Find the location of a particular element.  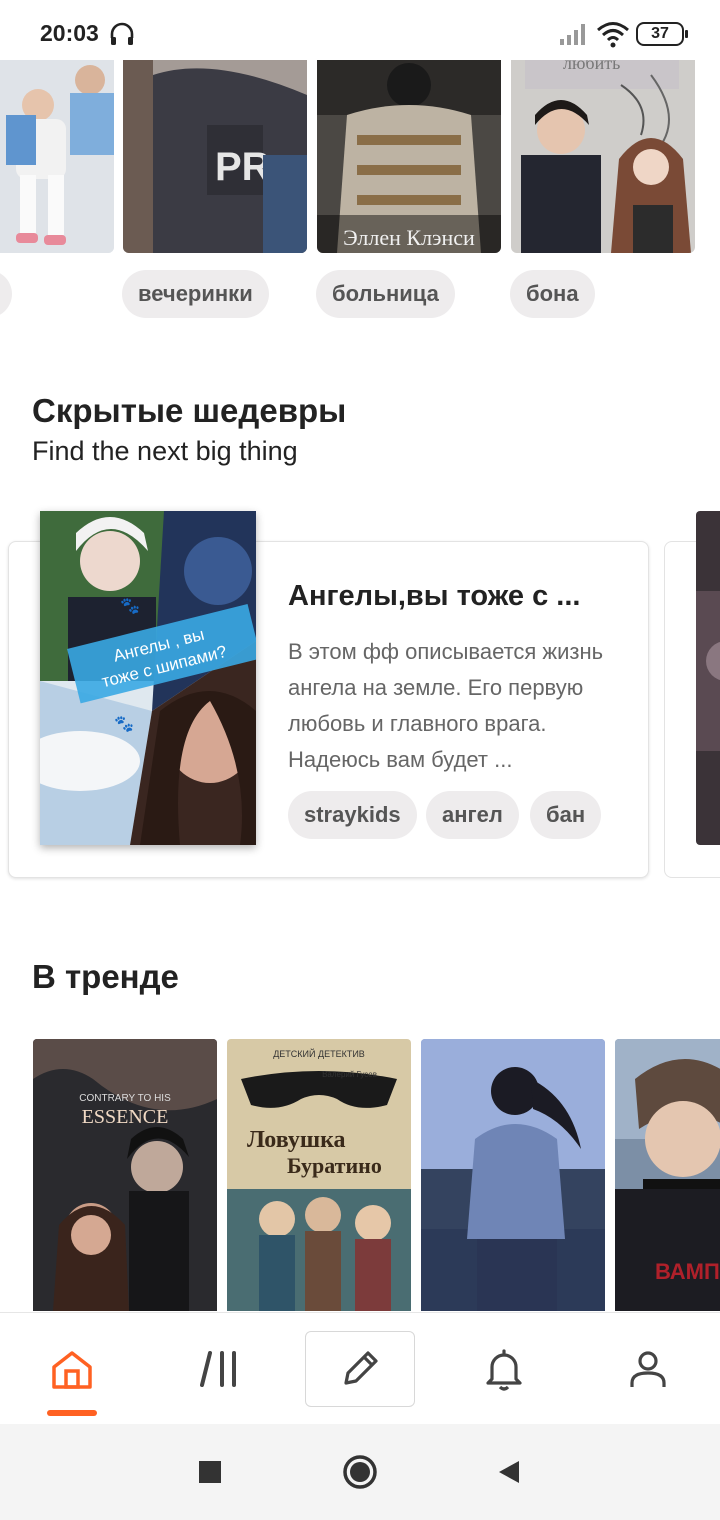

tag-hospital: больница is located at coordinates (385, 294).